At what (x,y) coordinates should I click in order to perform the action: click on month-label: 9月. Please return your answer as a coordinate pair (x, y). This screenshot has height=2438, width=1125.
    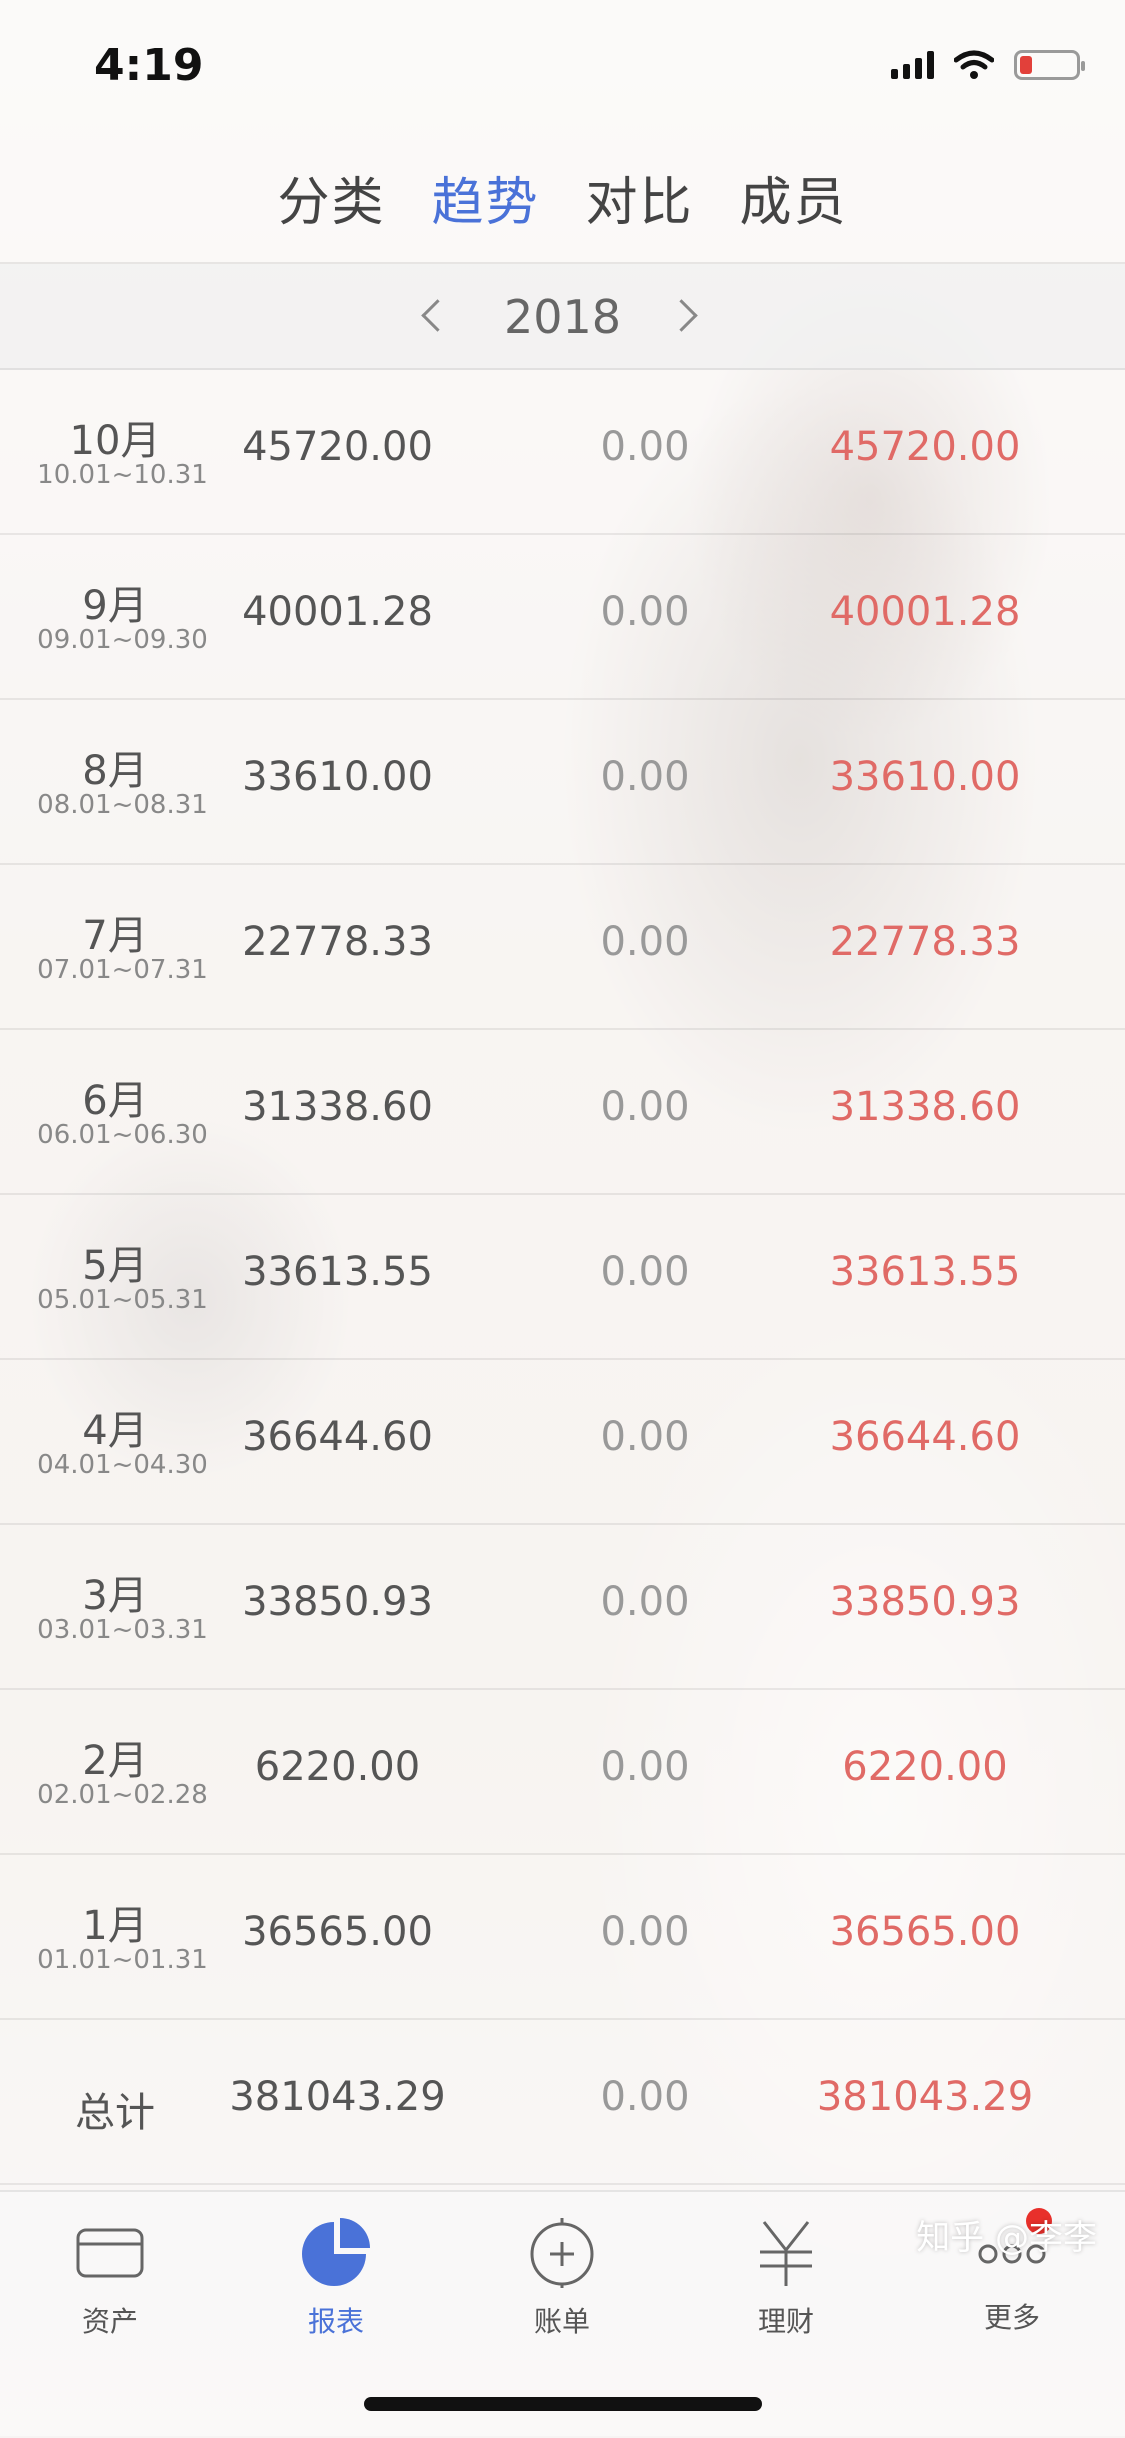
    Looking at the image, I should click on (115, 606).